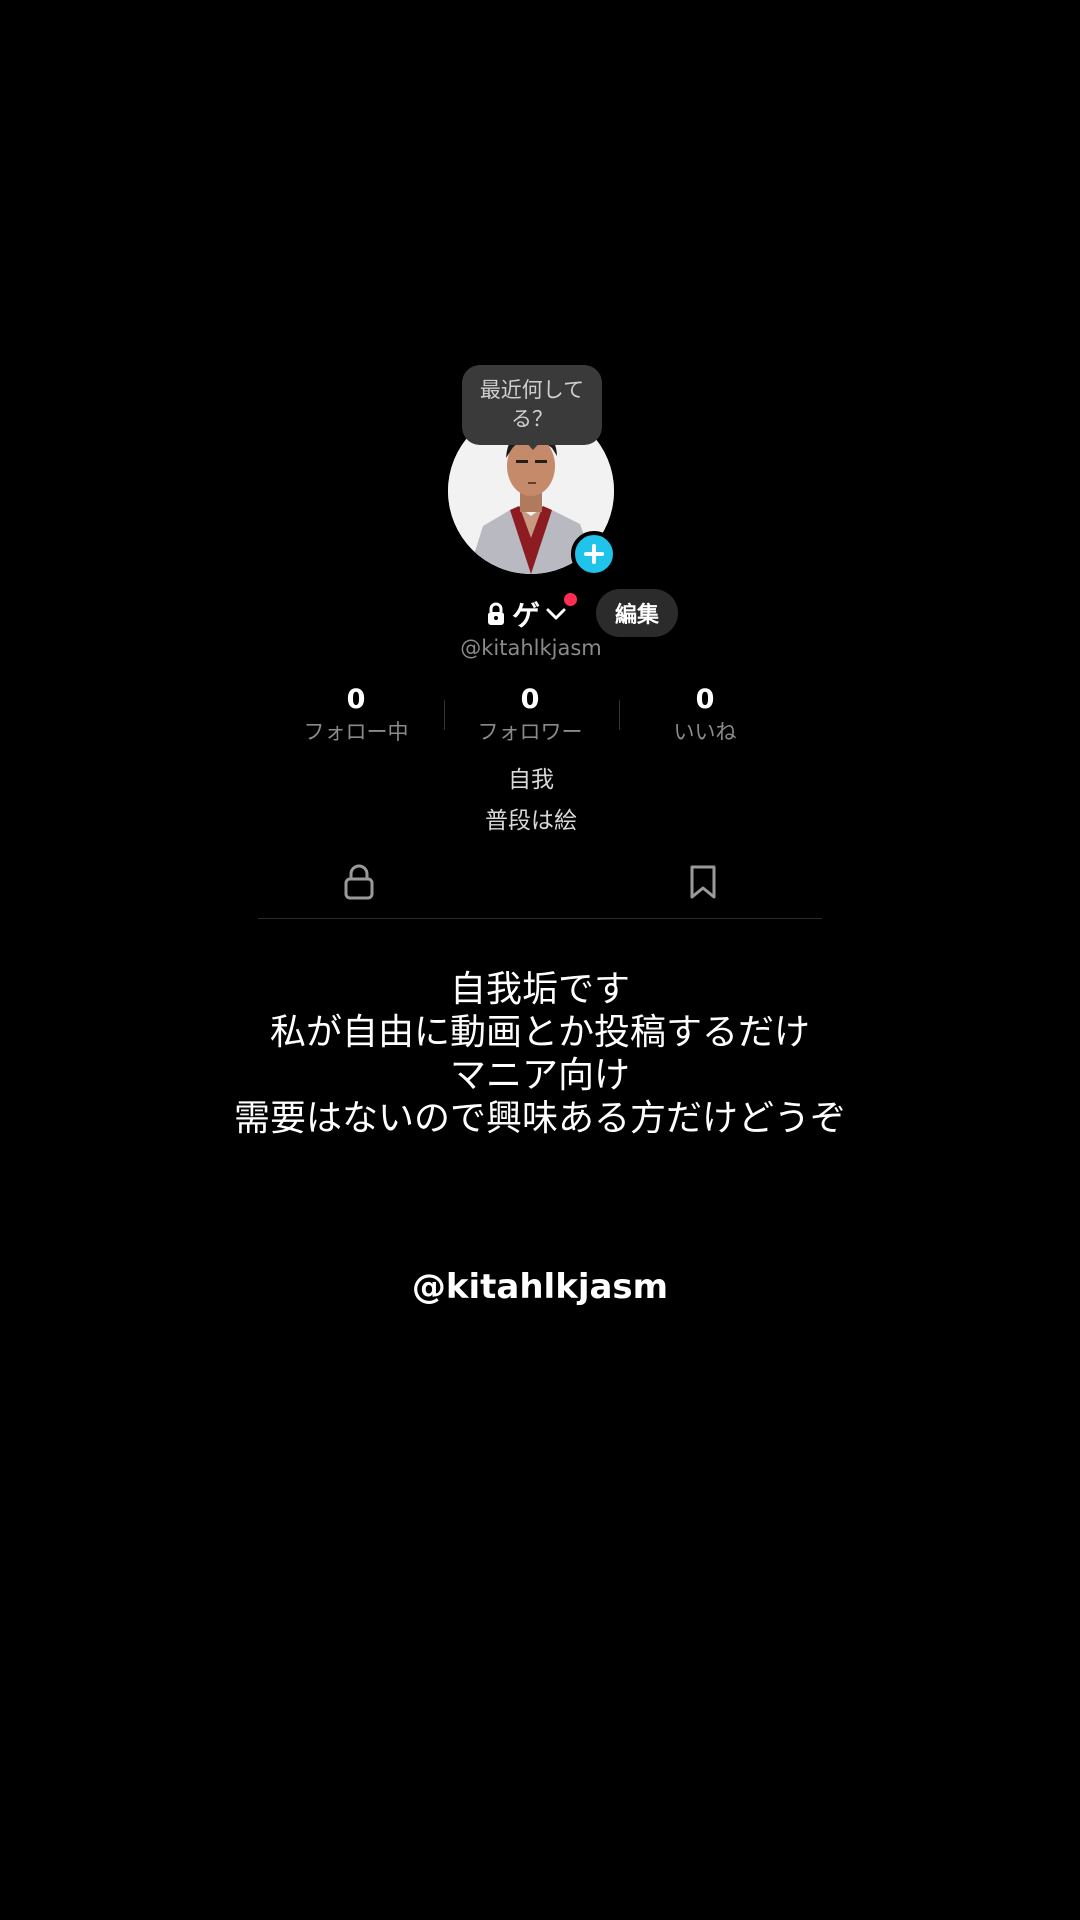 This screenshot has width=1080, height=1920. Describe the element at coordinates (533, 445) in the screenshot. I see `status-bubble-tail` at that location.